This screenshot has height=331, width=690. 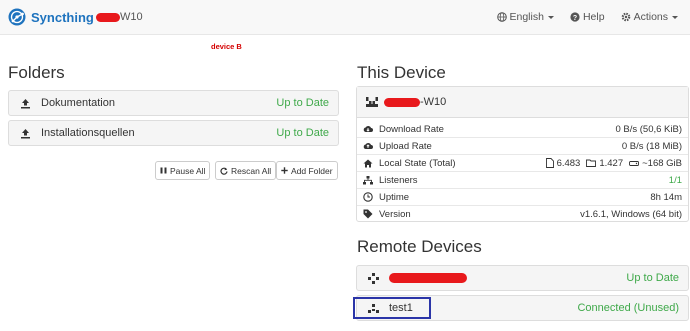 What do you see at coordinates (368, 129) in the screenshot?
I see `cloud-download-icon` at bounding box center [368, 129].